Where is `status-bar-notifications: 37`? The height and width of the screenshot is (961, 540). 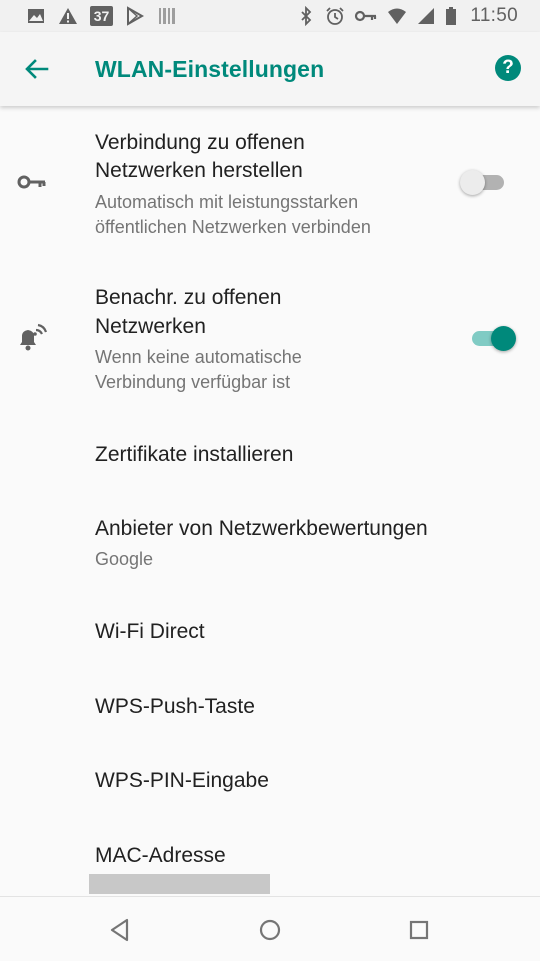 status-bar-notifications: 37 is located at coordinates (101, 16).